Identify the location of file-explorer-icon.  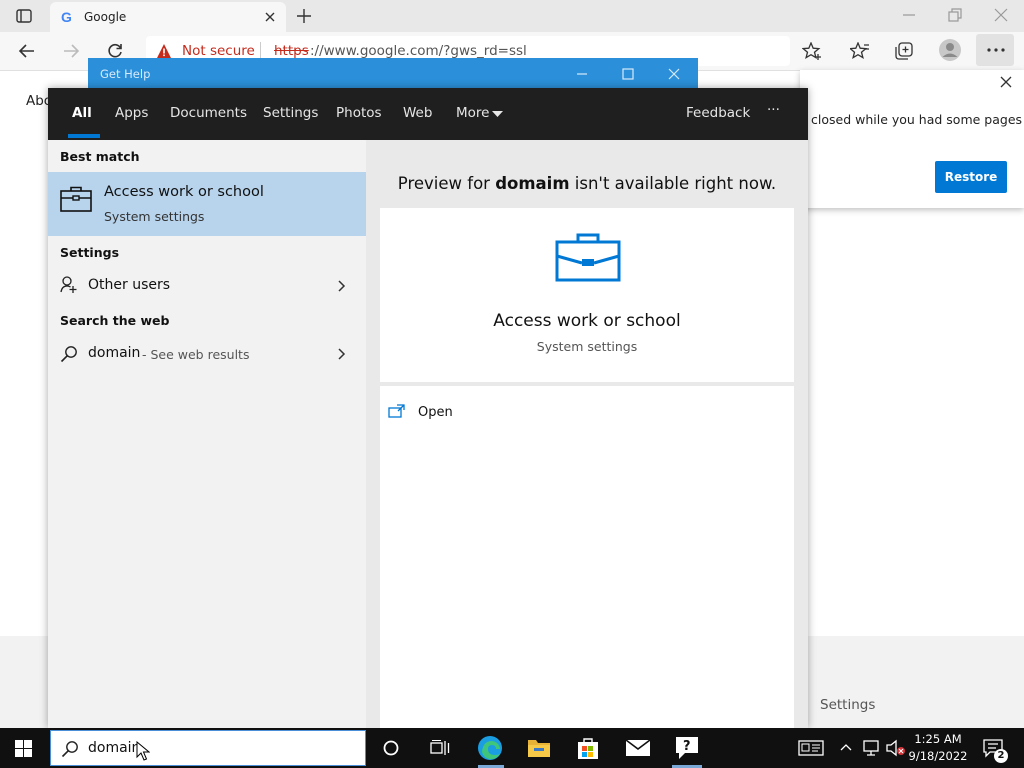
(539, 748).